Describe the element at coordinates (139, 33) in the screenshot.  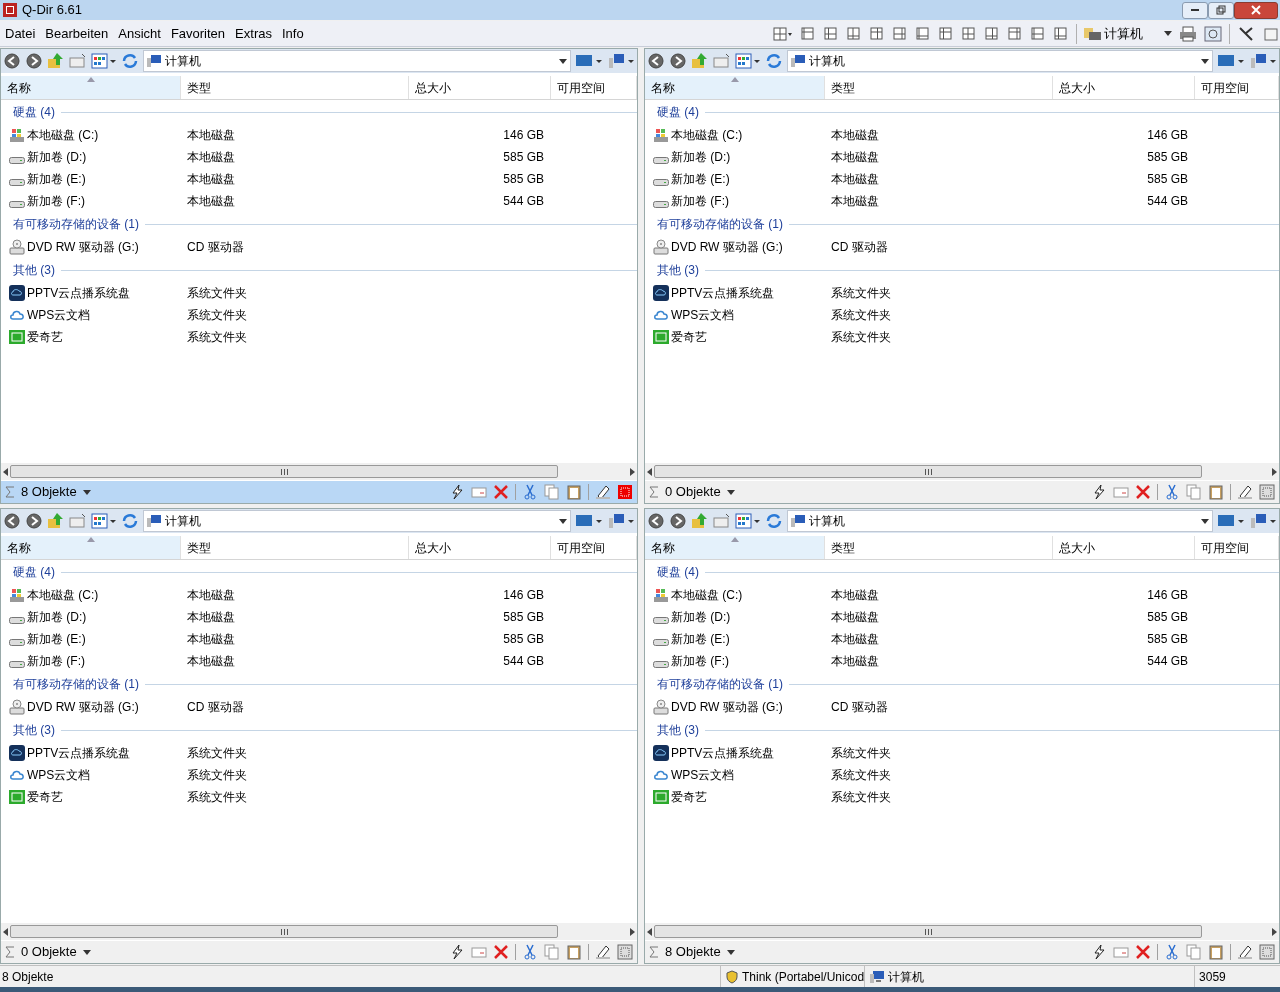
I see `menu-item: Ansicht` at that location.